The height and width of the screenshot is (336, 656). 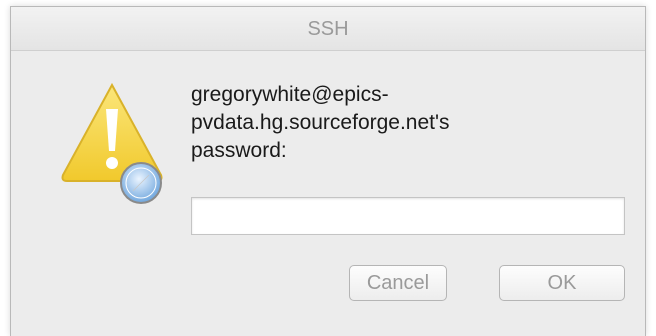 What do you see at coordinates (112, 143) in the screenshot?
I see `warning-safari-icon` at bounding box center [112, 143].